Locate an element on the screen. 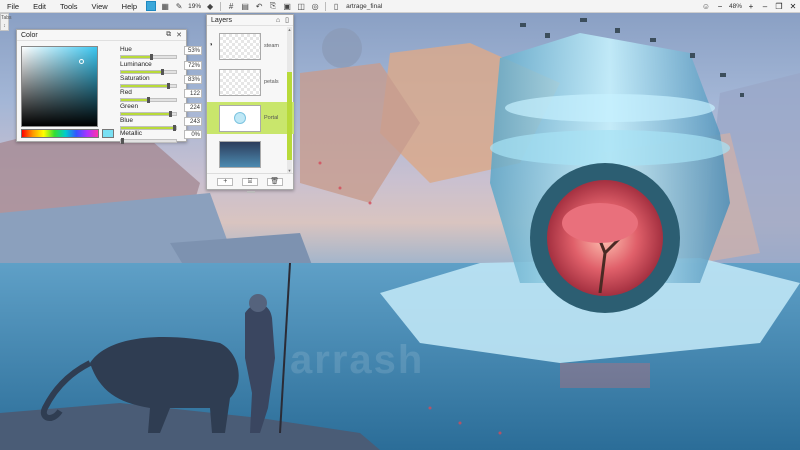 Image resolution: width=800 pixels, height=450 pixels. layer-item-background is located at coordinates (250, 154).